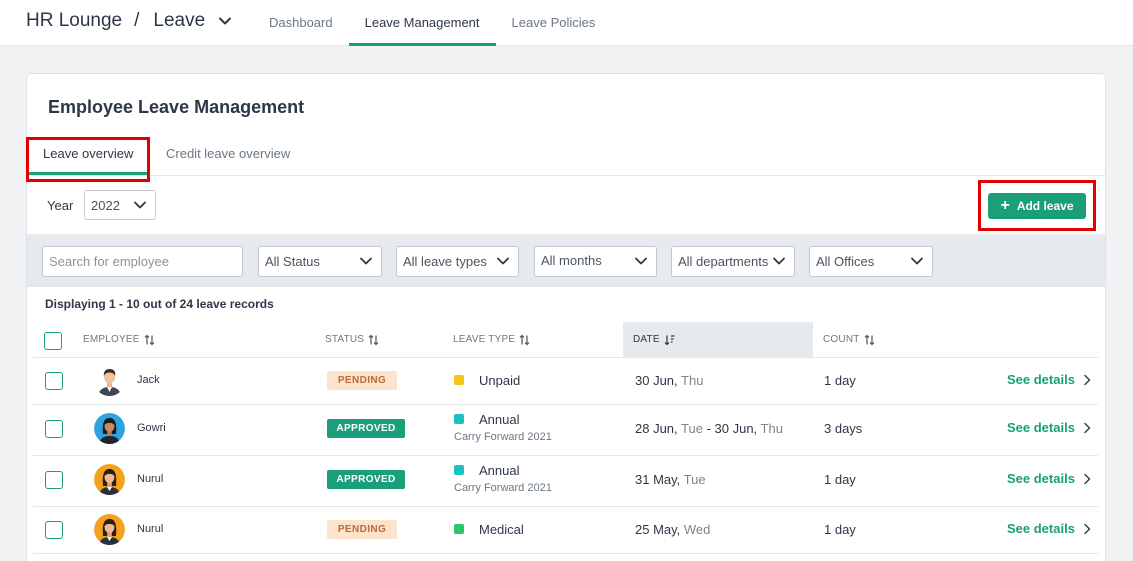 This screenshot has height=561, width=1133. I want to click on female-avatar-icon, so click(109, 479).